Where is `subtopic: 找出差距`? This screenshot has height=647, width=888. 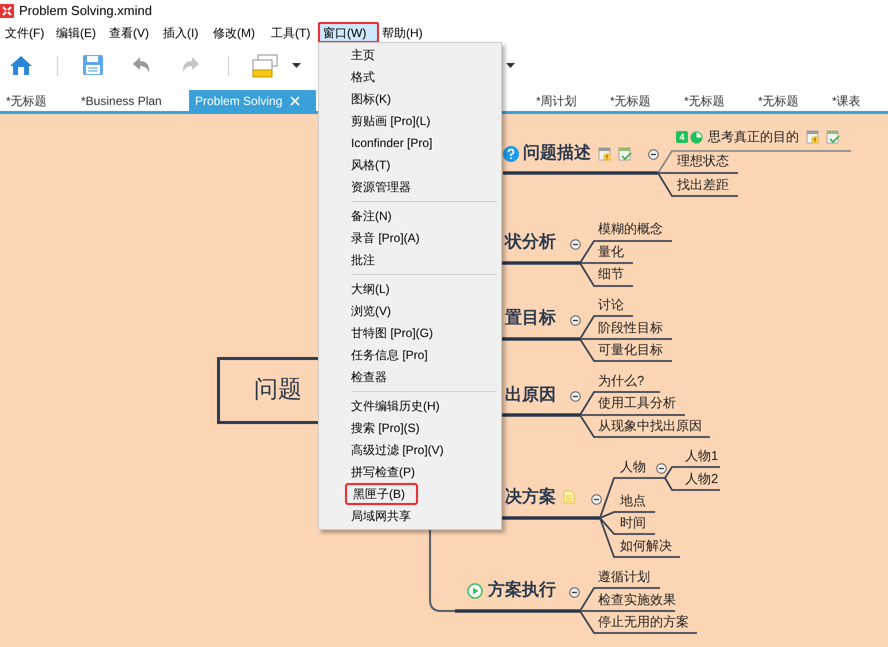
subtopic: 找出差距 is located at coordinates (703, 185).